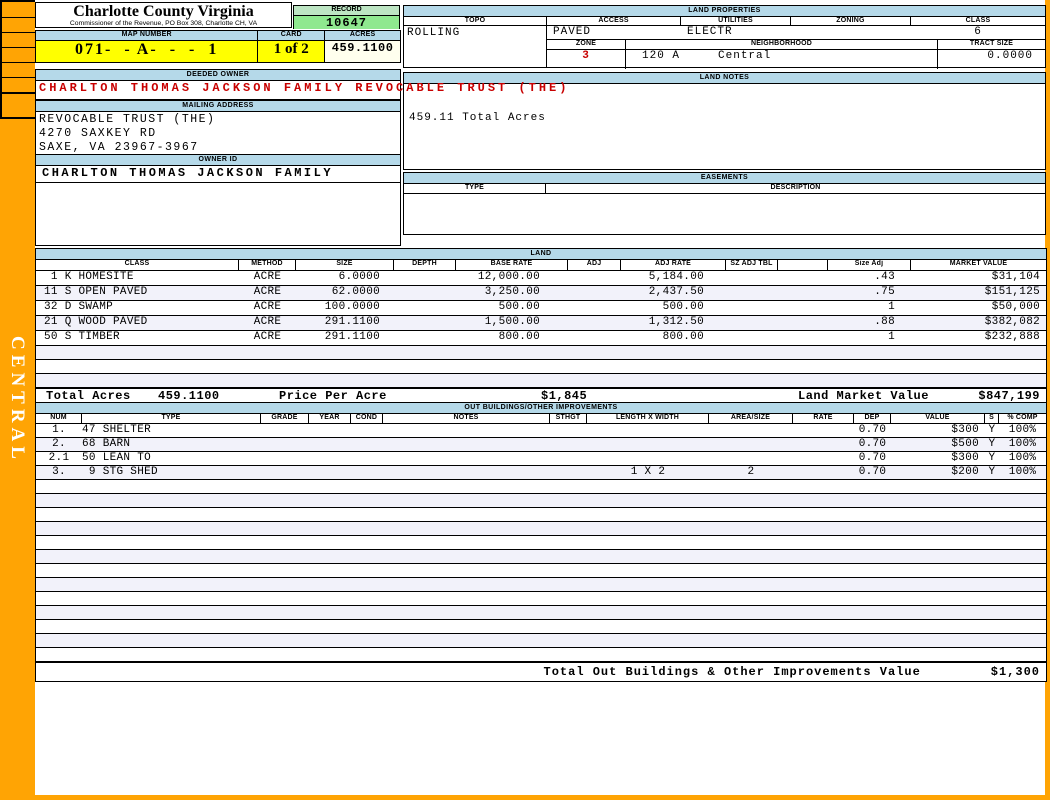 This screenshot has height=800, width=1050. I want to click on land-market-value-label: Land Market Value, so click(863, 396).